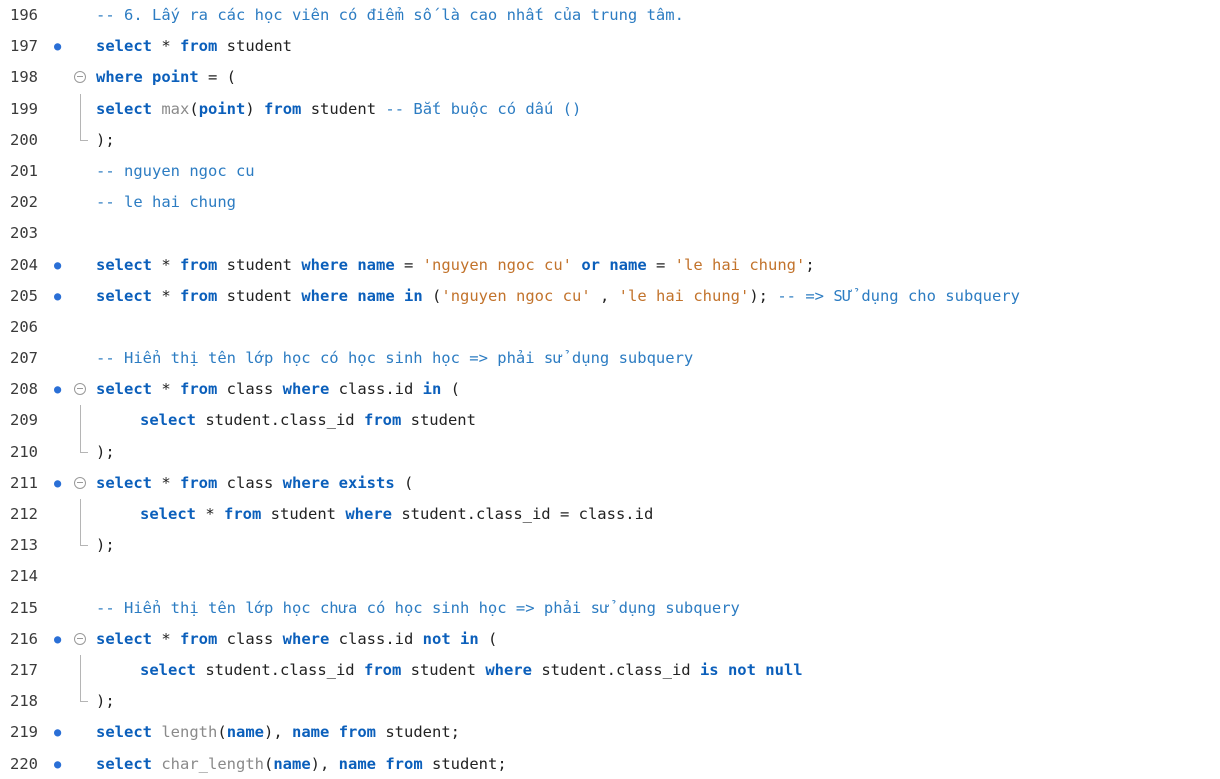 Image resolution: width=1220 pixels, height=779 pixels. I want to click on code-text: select * from class where class.id in (, so click(278, 389).